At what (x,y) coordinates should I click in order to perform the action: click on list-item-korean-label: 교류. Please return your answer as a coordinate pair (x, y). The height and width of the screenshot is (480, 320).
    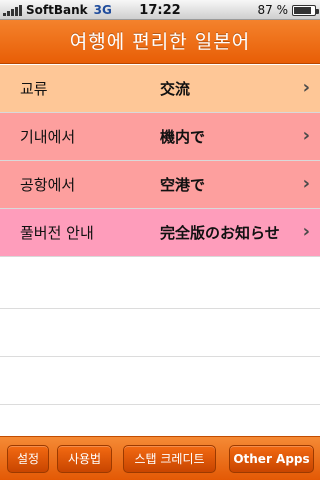
    Looking at the image, I should click on (34, 89).